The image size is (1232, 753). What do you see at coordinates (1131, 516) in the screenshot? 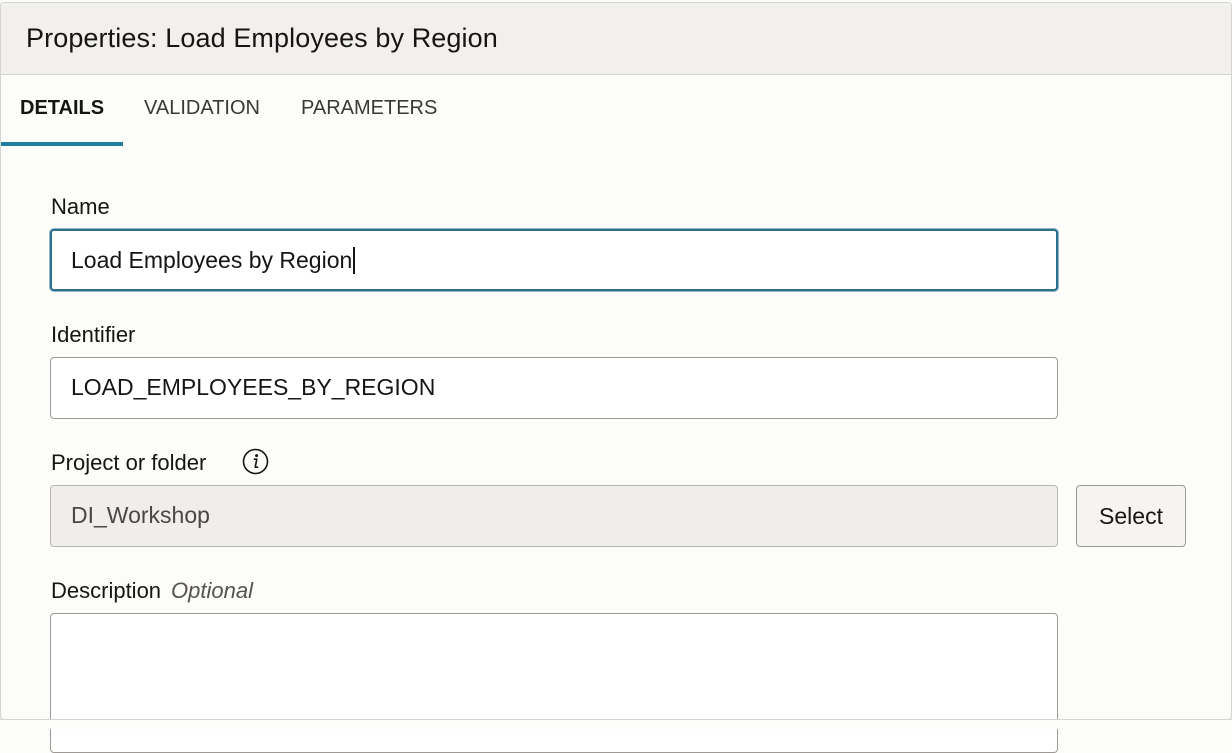
I see `select-button: Select` at bounding box center [1131, 516].